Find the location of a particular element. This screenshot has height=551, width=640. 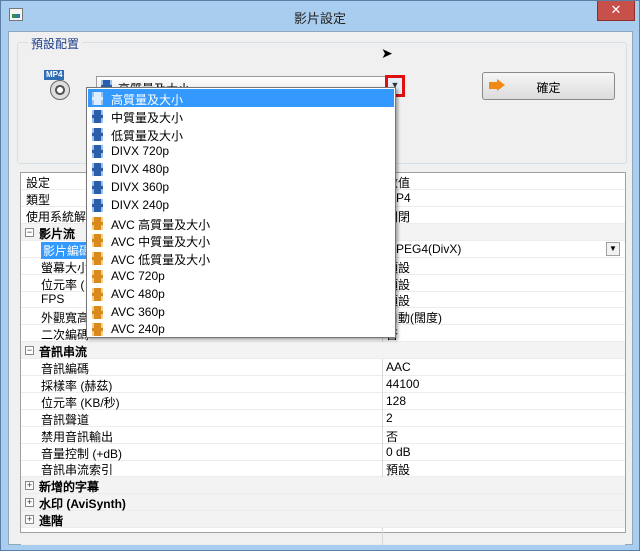

grid-category-row: − 音訊串流 is located at coordinates (323, 351).